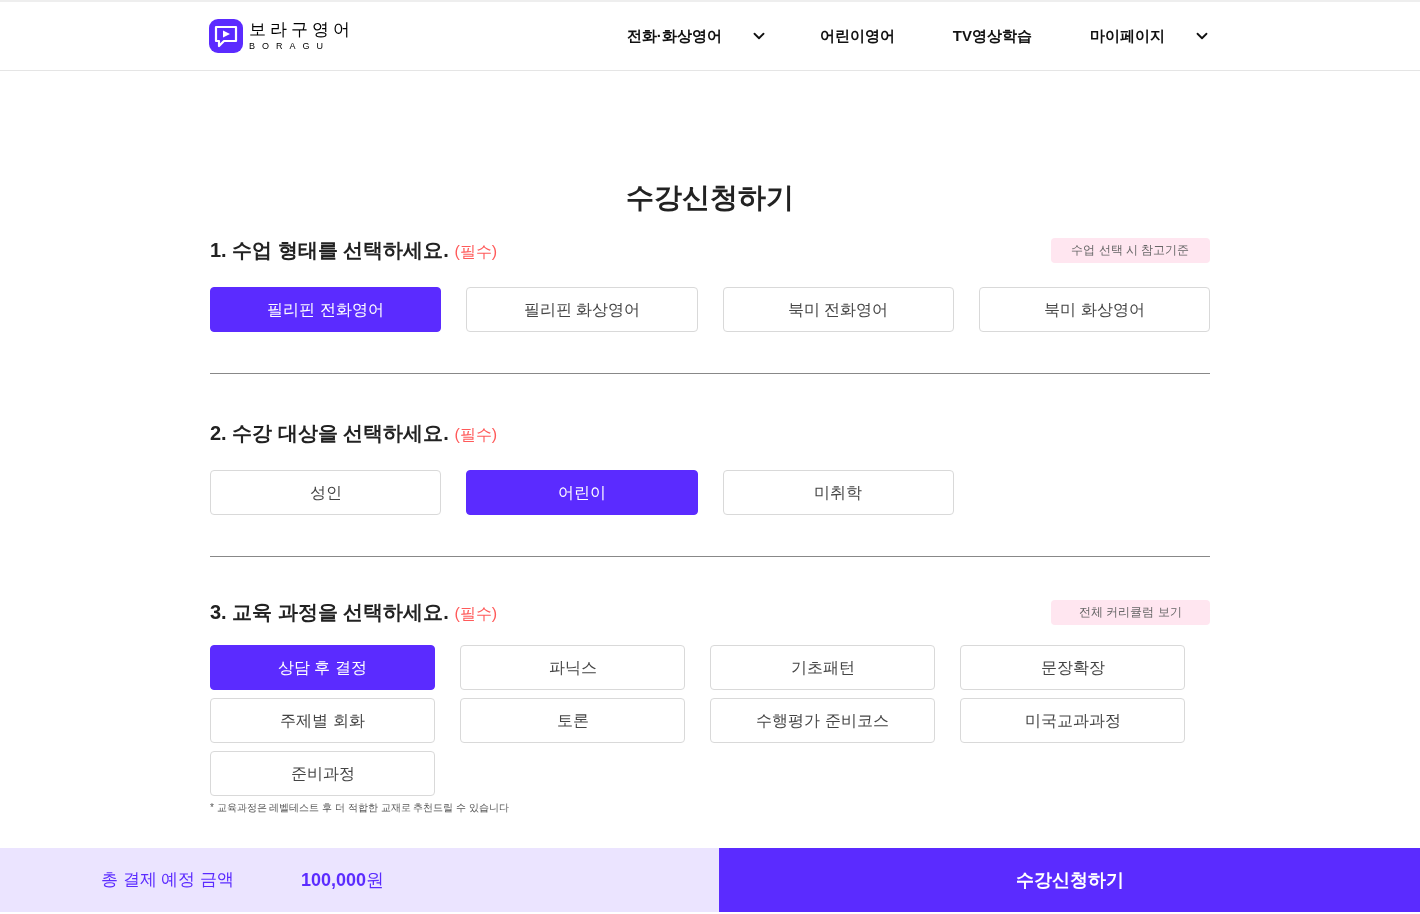 This screenshot has height=914, width=1420. Describe the element at coordinates (710, 198) in the screenshot. I see `page-title: 수강신청하기` at that location.